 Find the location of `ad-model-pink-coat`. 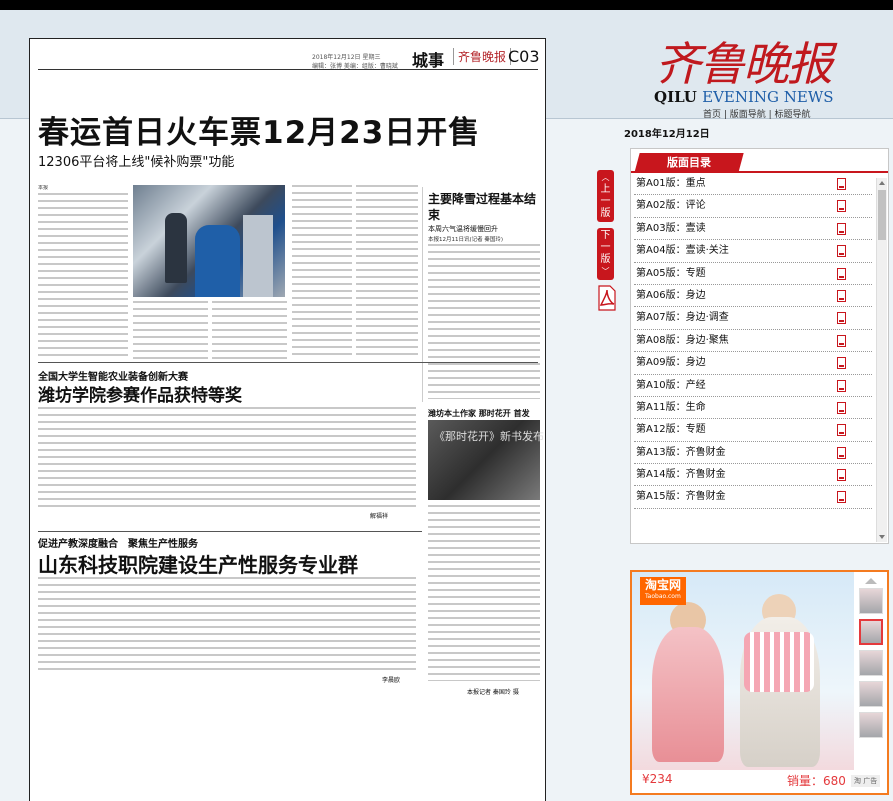

ad-model-pink-coat is located at coordinates (688, 694).